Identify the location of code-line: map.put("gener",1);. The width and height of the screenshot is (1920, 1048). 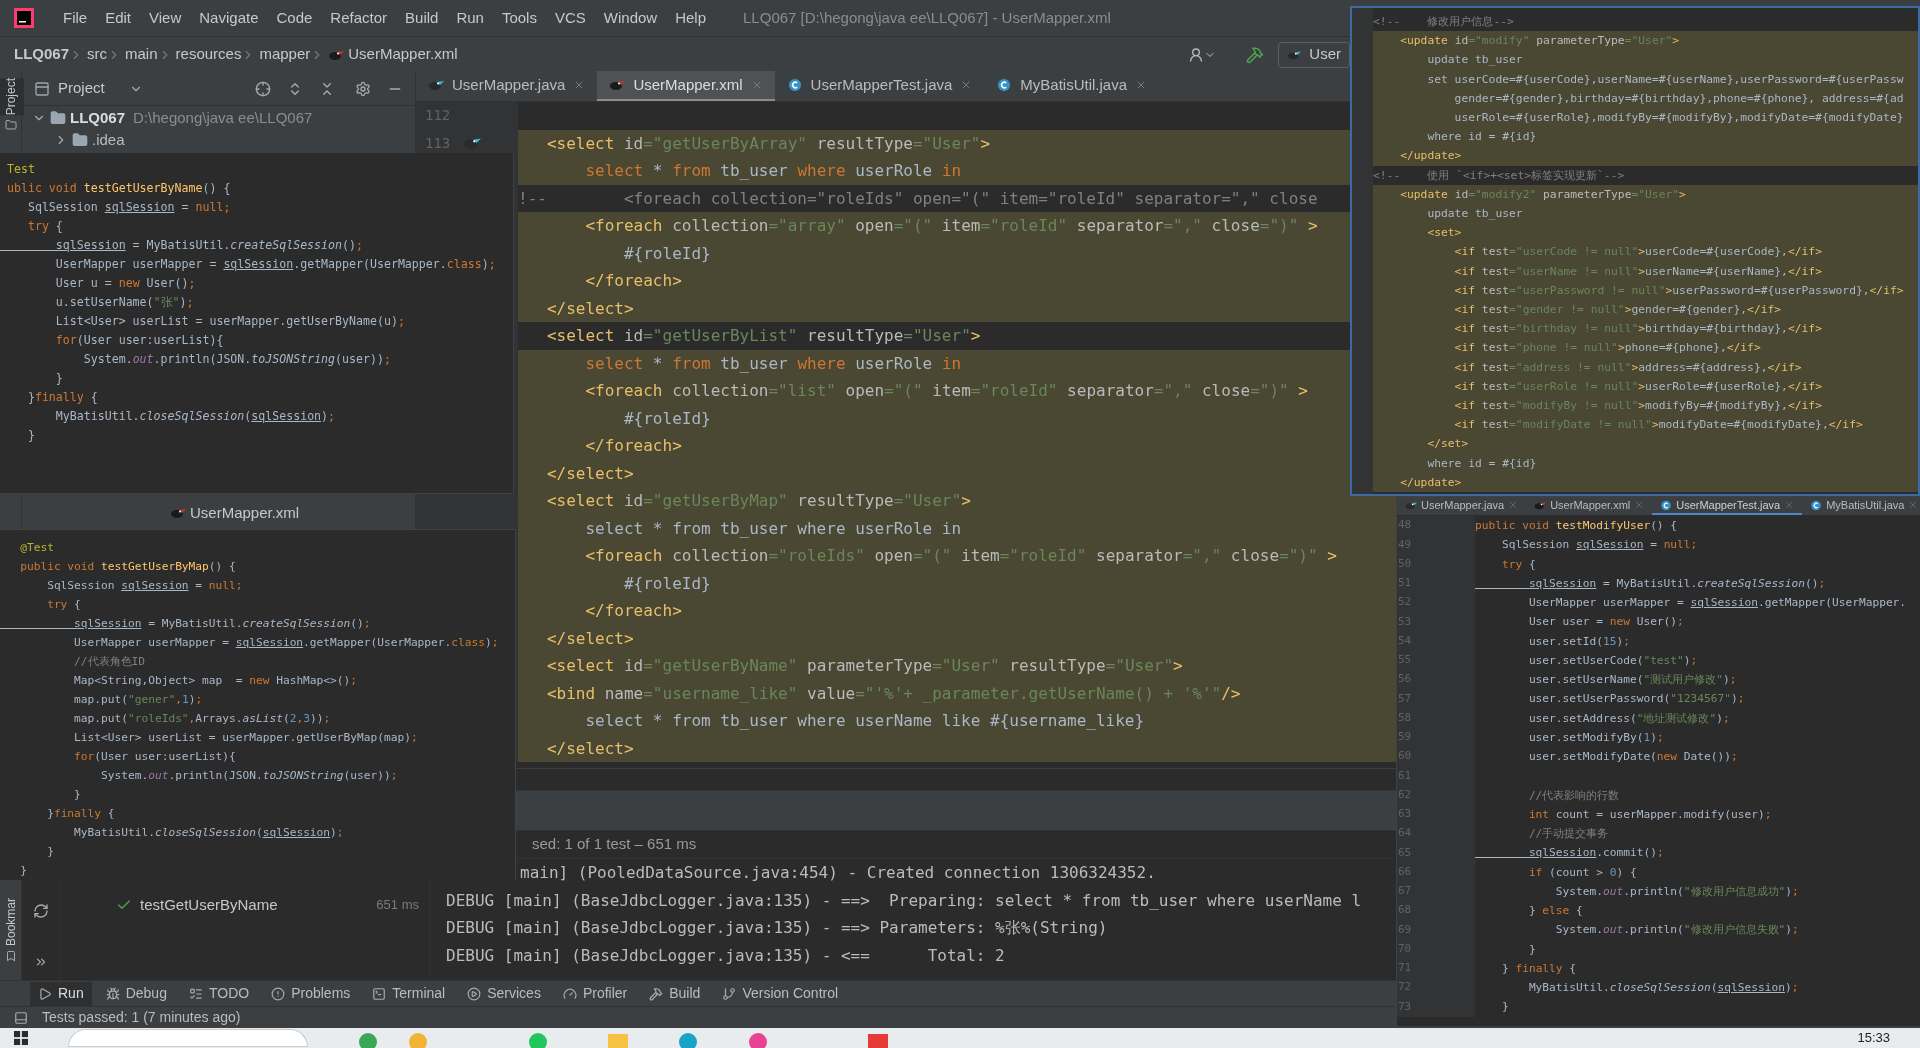
(138, 700).